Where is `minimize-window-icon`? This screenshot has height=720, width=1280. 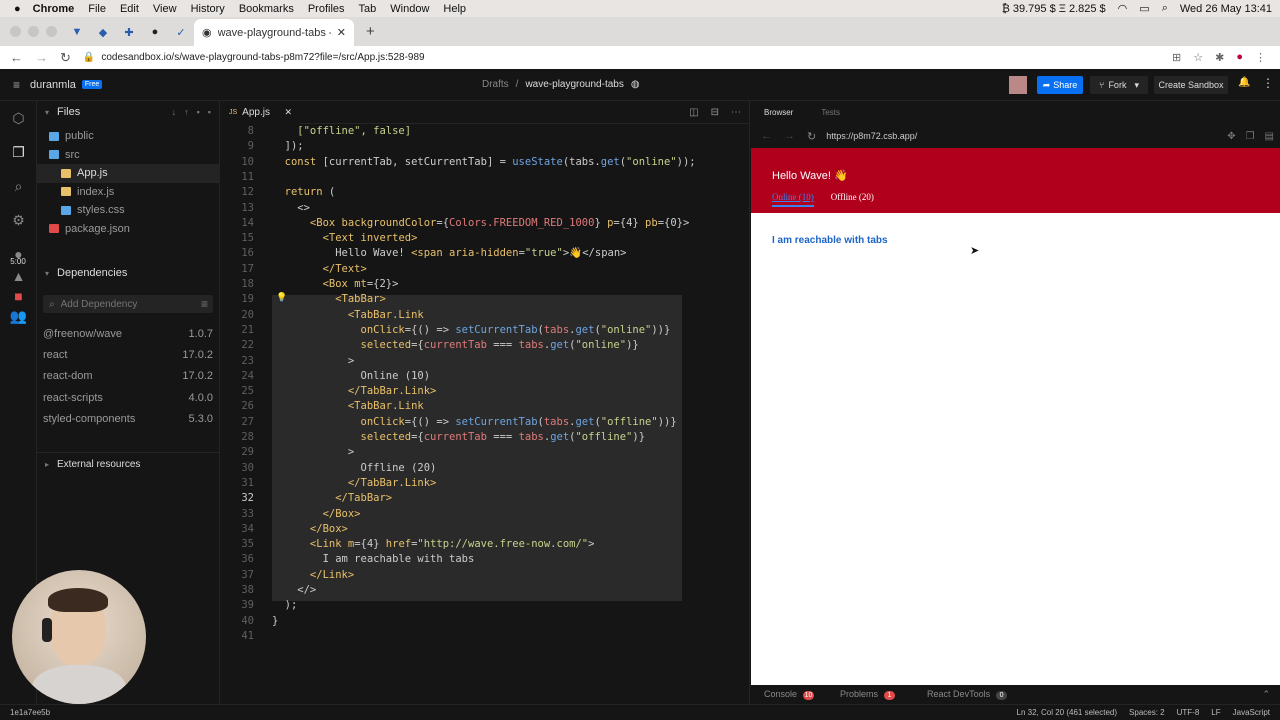
minimize-window-icon is located at coordinates (33, 31).